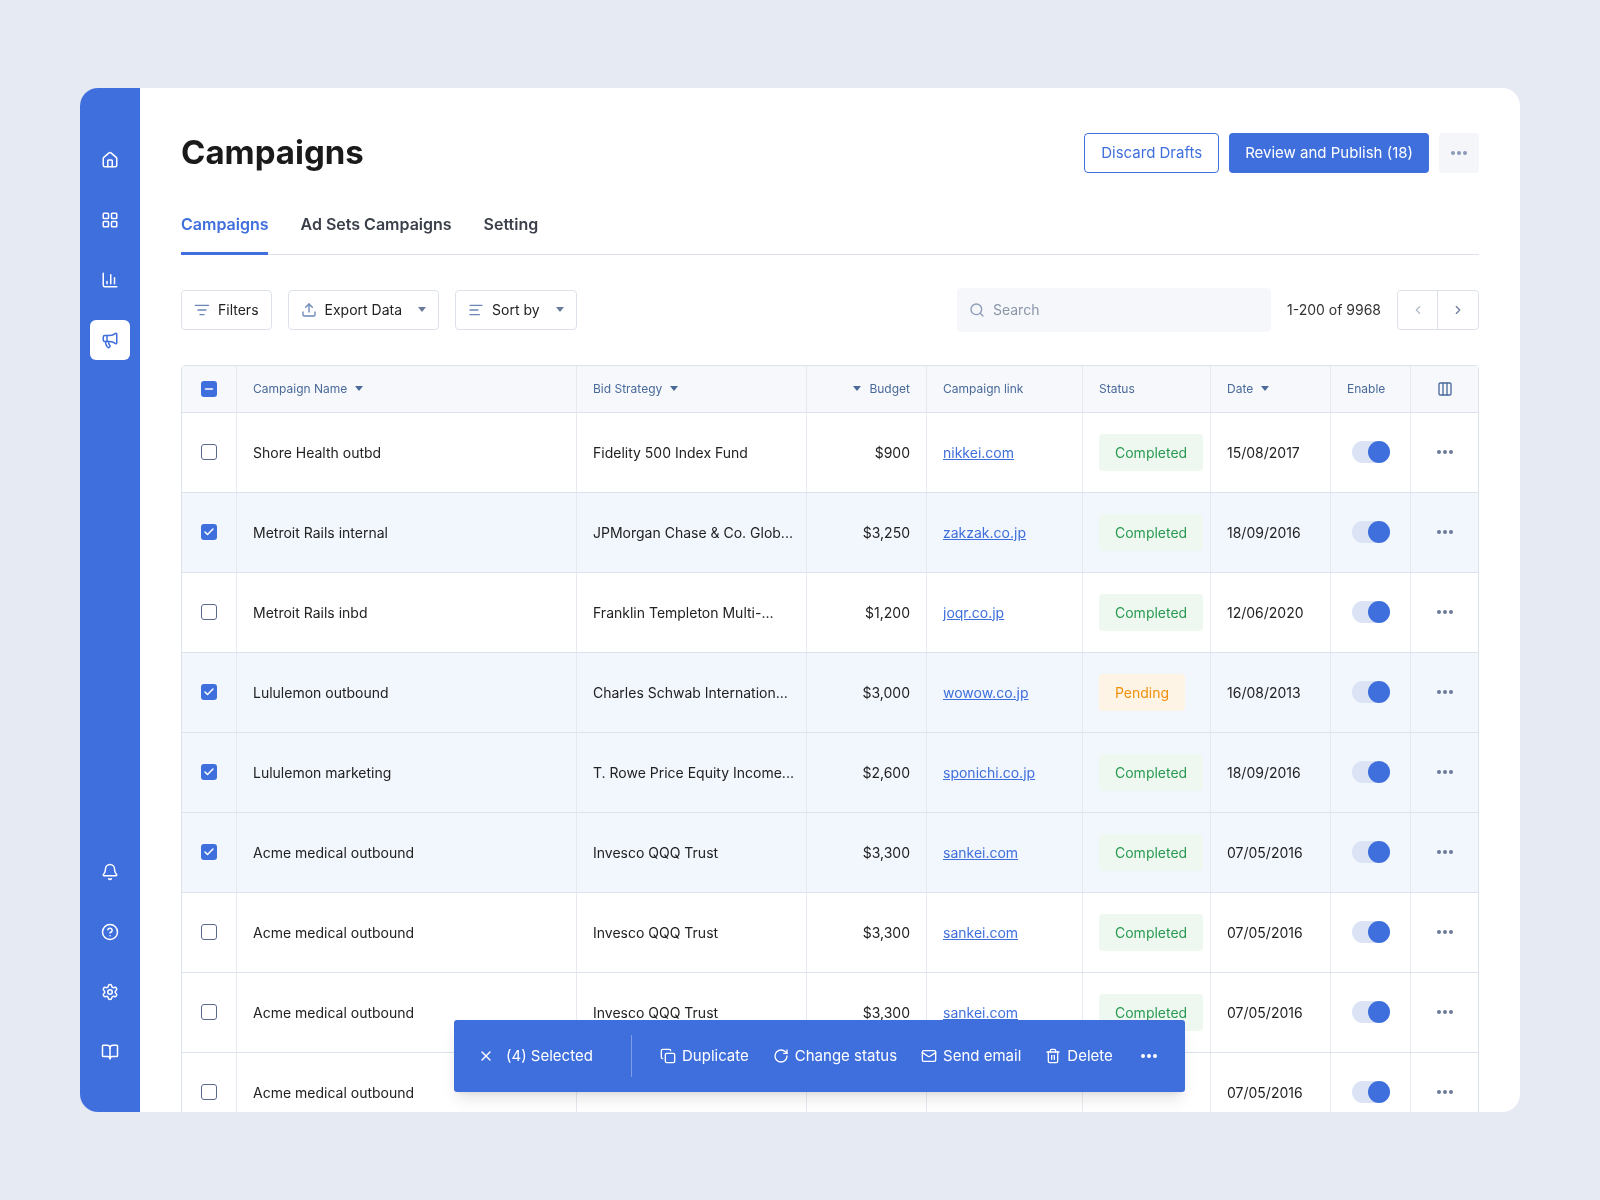 This screenshot has width=1600, height=1200. What do you see at coordinates (1366, 388) in the screenshot?
I see `column-header: Enable` at bounding box center [1366, 388].